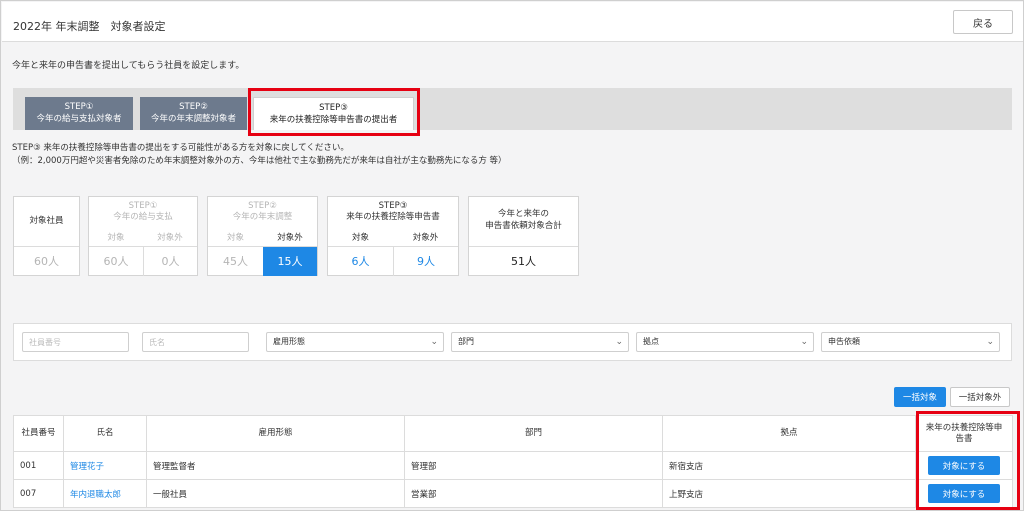 This screenshot has height=511, width=1024. Describe the element at coordinates (466, 341) in the screenshot. I see `department-select-label: 部門` at that location.